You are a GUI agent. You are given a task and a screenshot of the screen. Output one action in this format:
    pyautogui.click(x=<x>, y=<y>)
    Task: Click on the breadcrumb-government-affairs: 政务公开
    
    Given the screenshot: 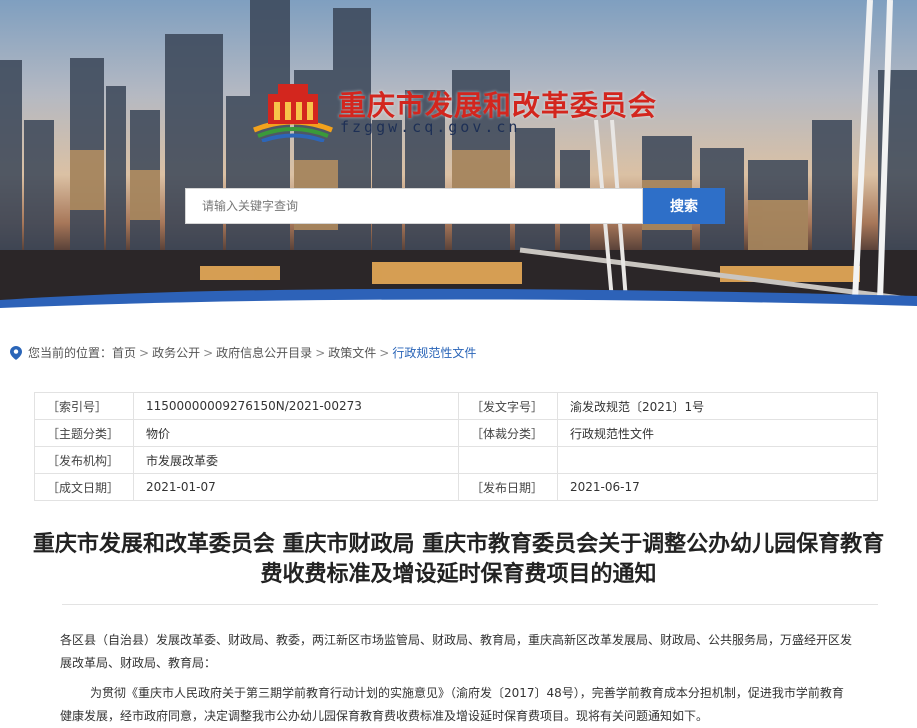 What is the action you would take?
    pyautogui.click(x=176, y=352)
    